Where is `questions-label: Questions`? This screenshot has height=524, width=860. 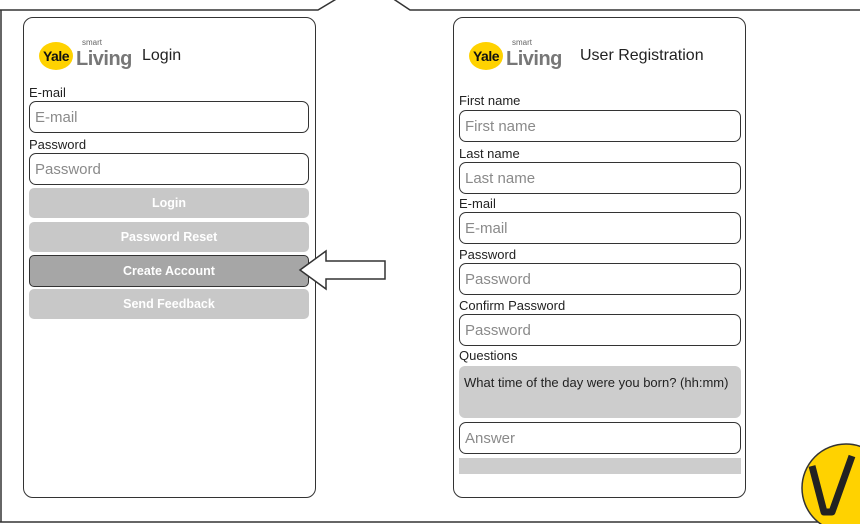 questions-label: Questions is located at coordinates (488, 355).